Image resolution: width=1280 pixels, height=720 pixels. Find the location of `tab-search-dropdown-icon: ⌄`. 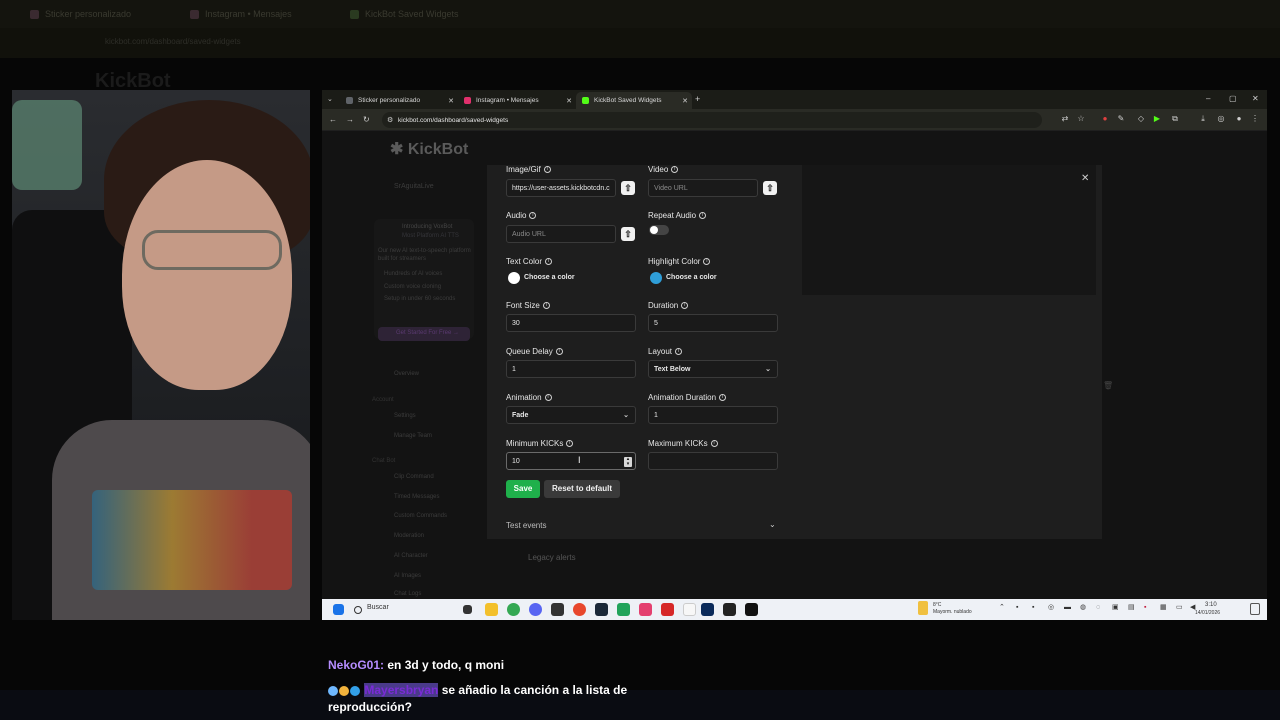

tab-search-dropdown-icon: ⌄ is located at coordinates (332, 100).